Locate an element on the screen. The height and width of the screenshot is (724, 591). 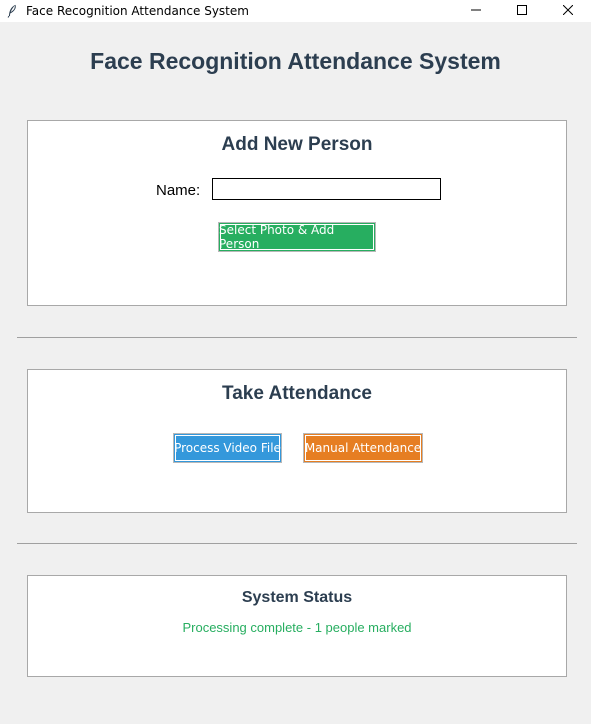
add-person-title: Add New Person is located at coordinates (297, 144).